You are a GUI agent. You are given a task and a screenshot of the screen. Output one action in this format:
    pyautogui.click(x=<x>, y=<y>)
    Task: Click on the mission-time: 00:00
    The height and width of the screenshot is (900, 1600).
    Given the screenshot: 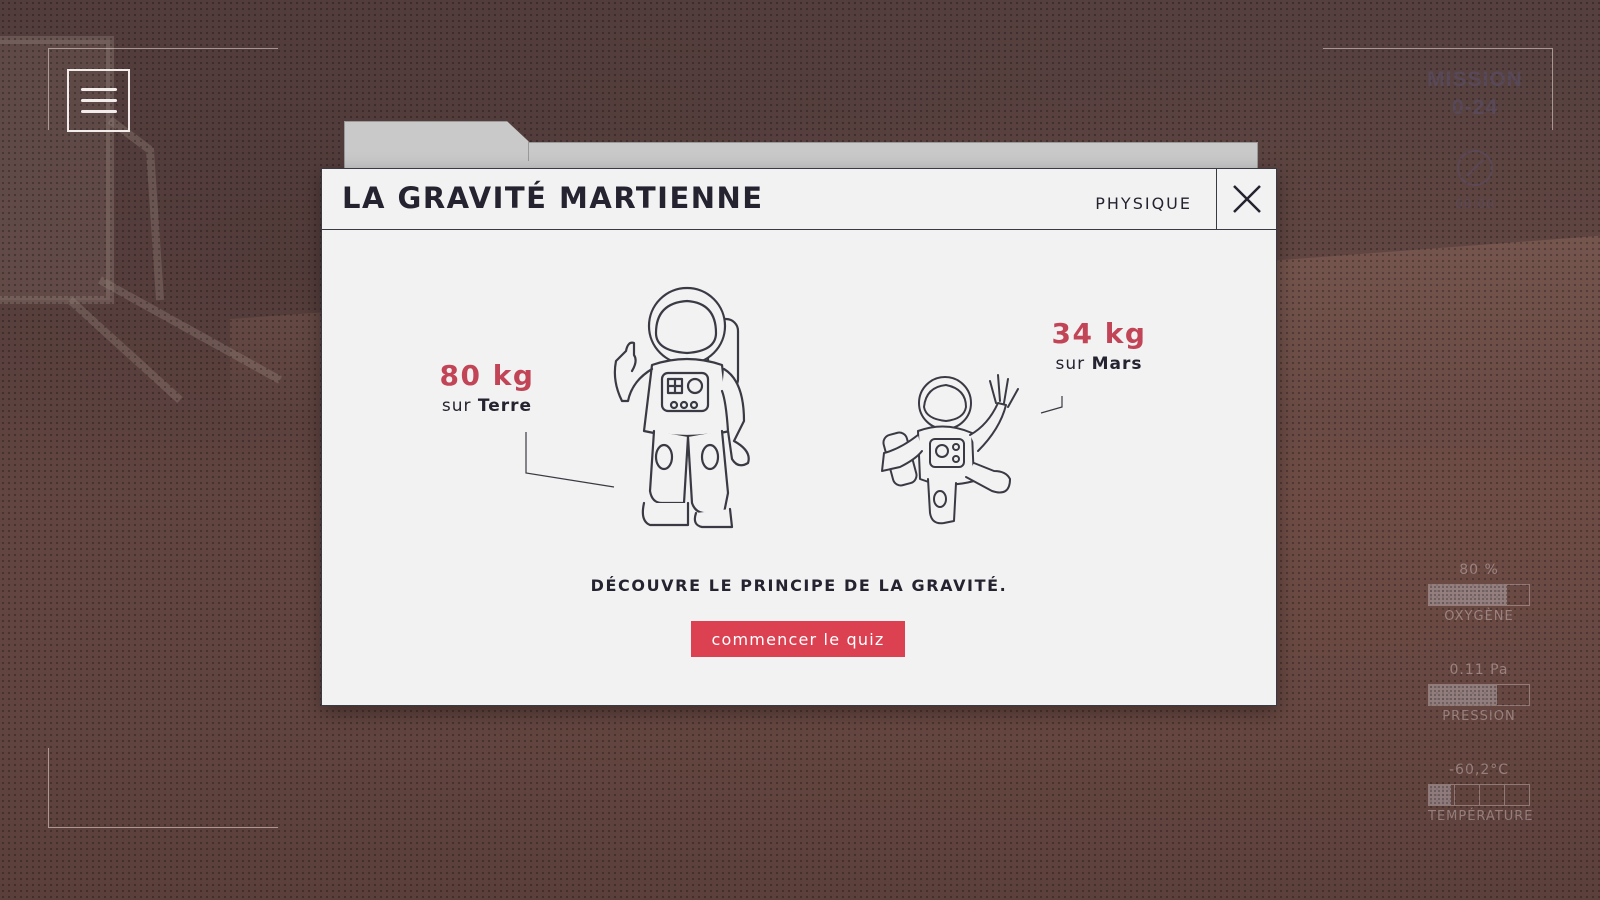 What is the action you would take?
    pyautogui.click(x=1475, y=204)
    